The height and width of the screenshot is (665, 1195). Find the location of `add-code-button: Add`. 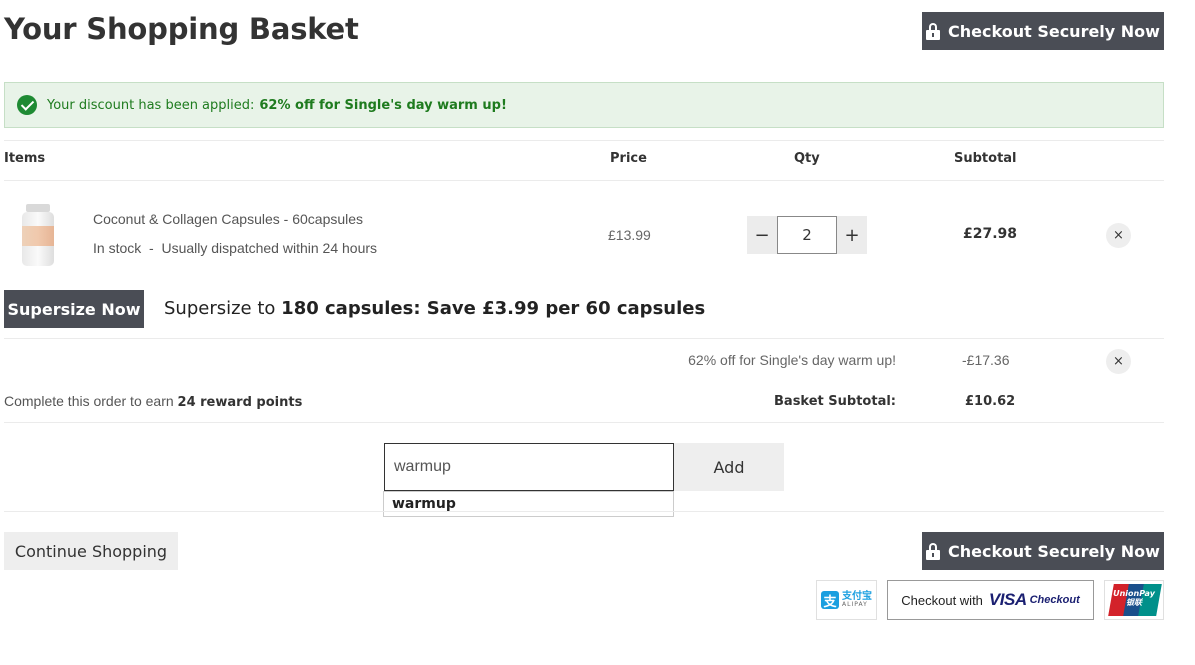

add-code-button: Add is located at coordinates (729, 467).